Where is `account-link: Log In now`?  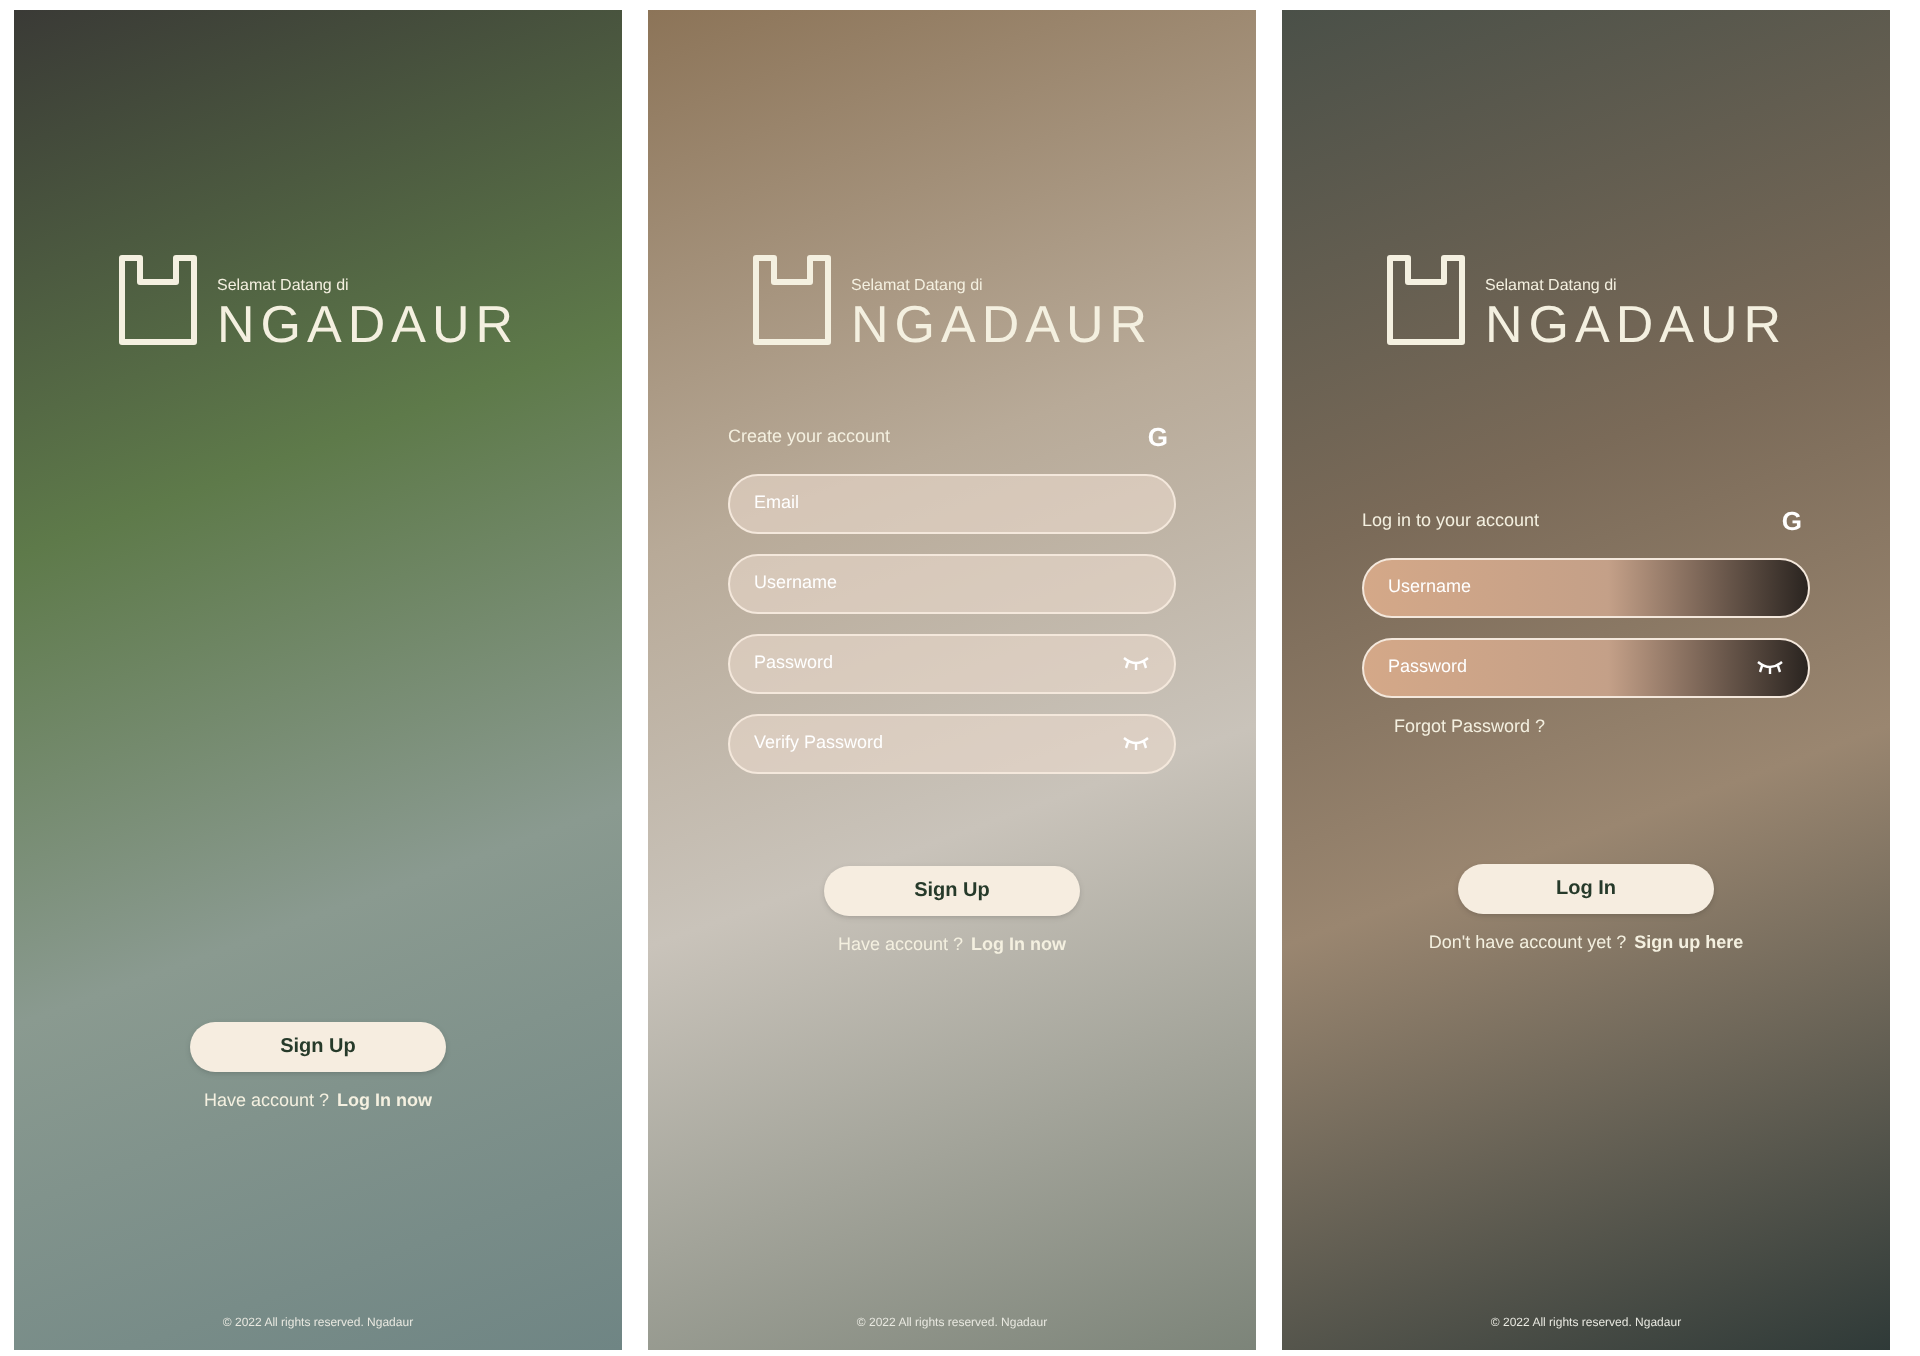
account-link: Log In now is located at coordinates (385, 1101).